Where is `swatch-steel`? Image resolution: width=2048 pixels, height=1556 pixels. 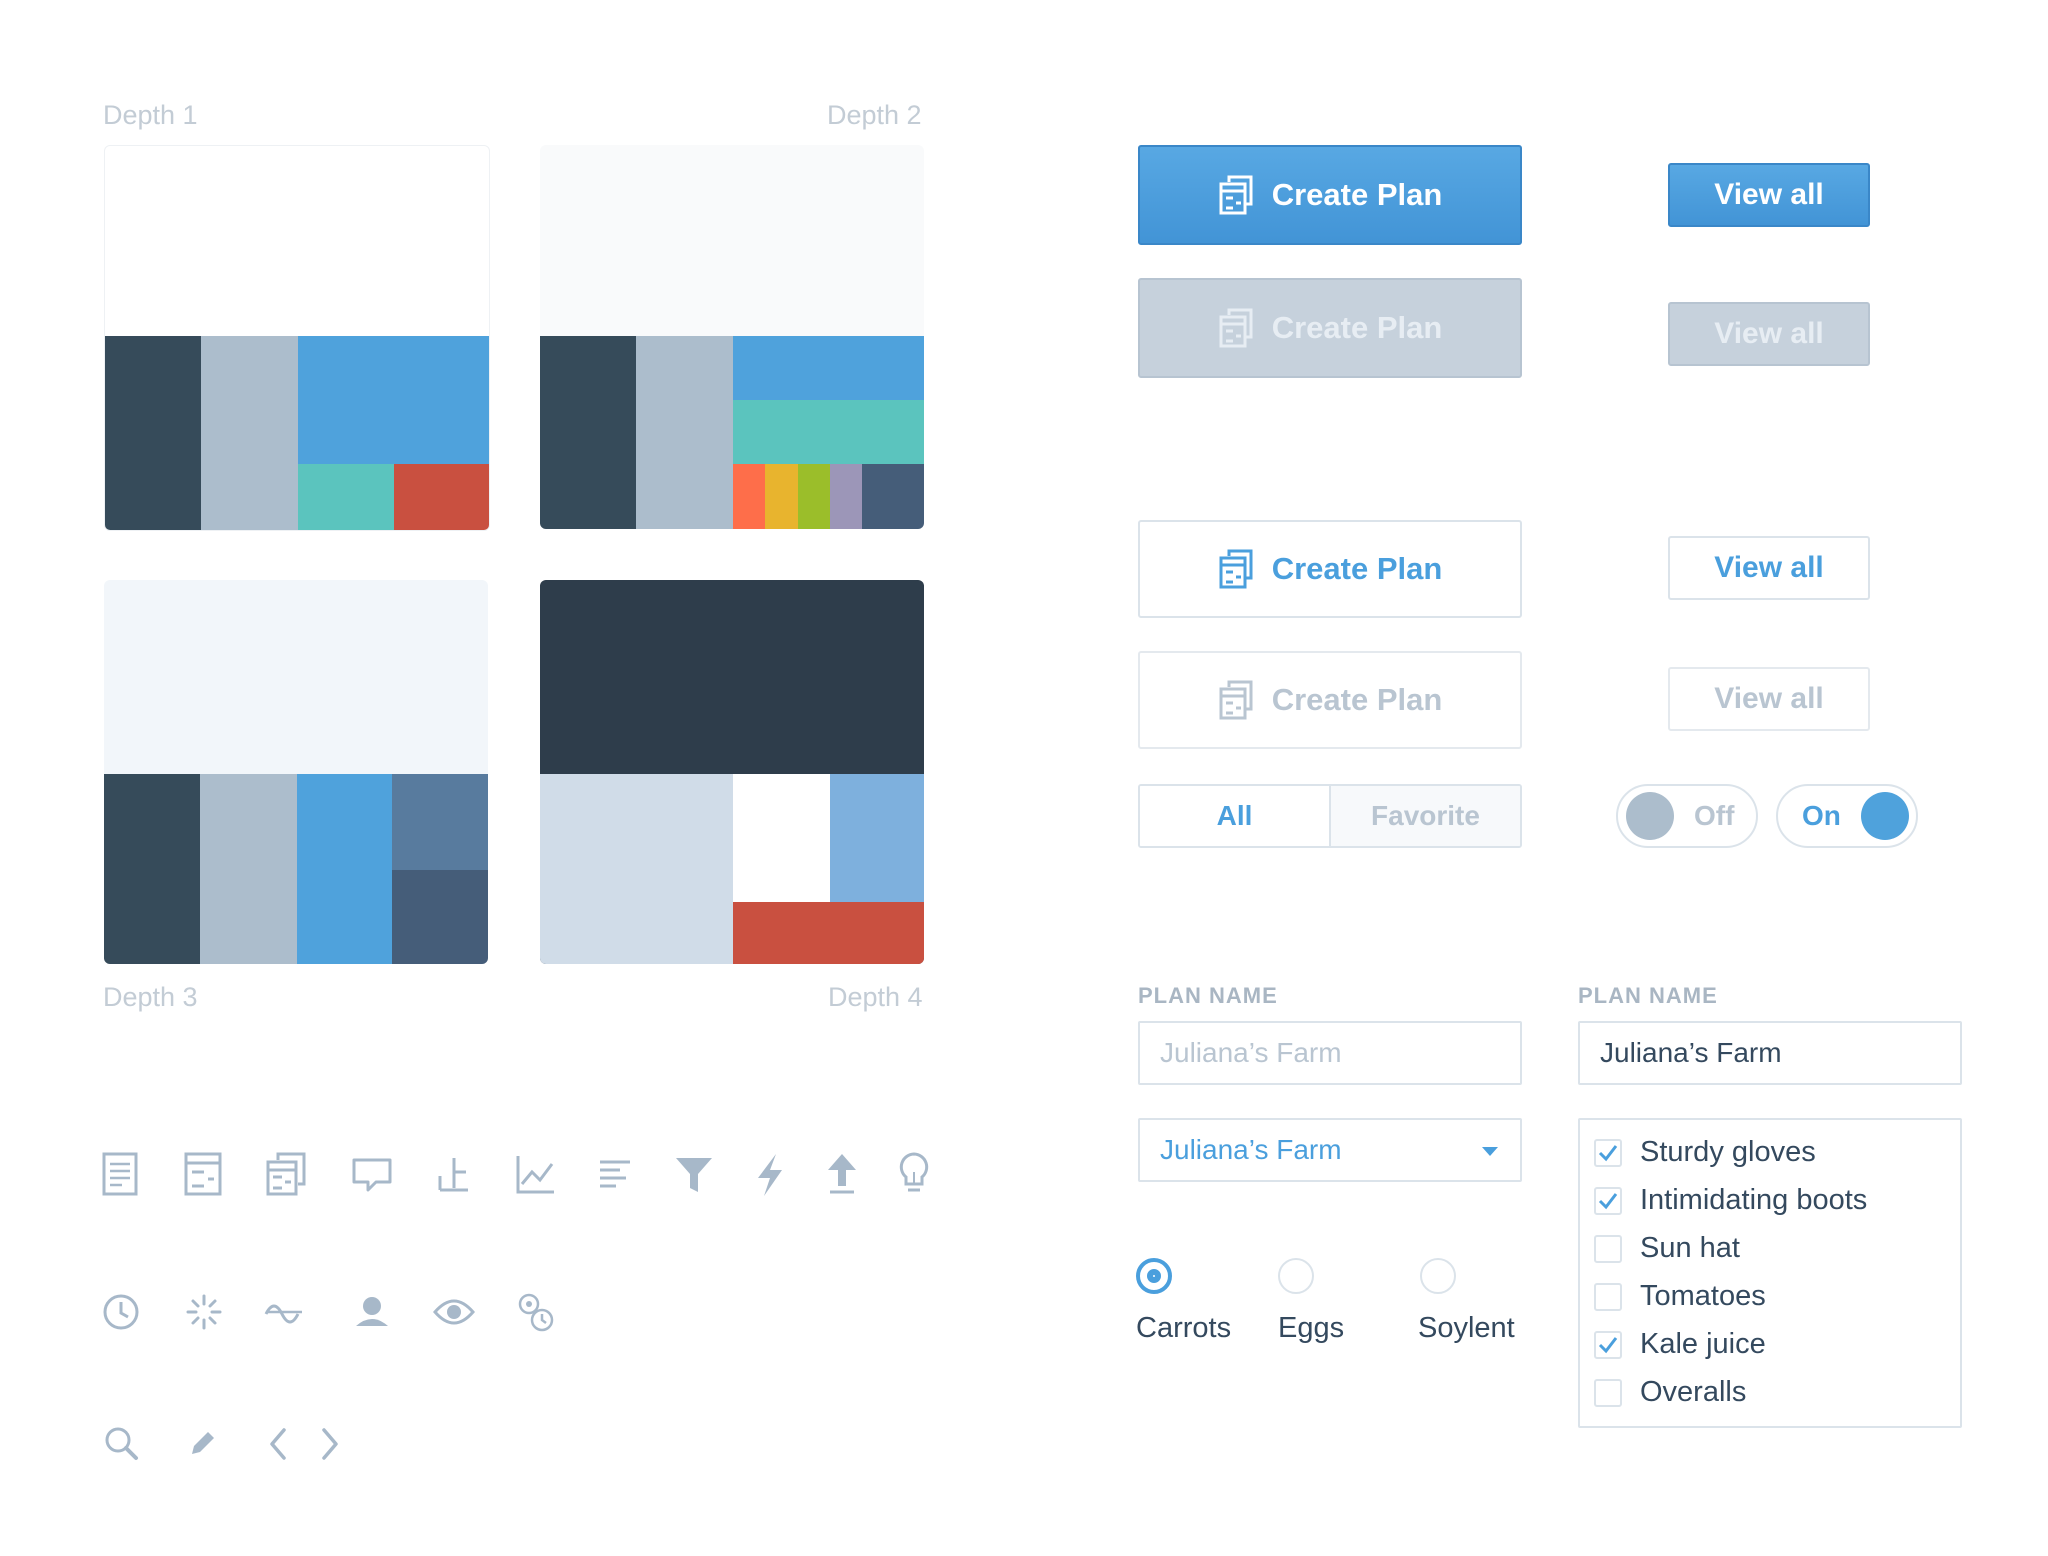
swatch-steel is located at coordinates (440, 822).